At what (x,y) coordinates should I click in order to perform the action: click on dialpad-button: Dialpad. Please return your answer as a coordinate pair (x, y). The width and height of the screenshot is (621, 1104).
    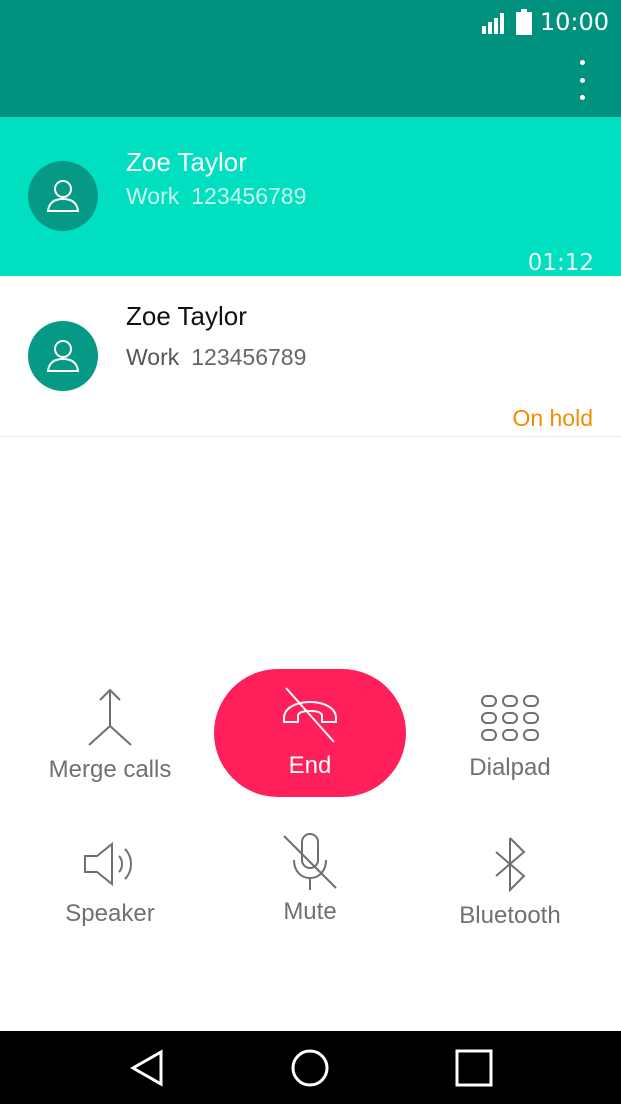
    Looking at the image, I should click on (510, 738).